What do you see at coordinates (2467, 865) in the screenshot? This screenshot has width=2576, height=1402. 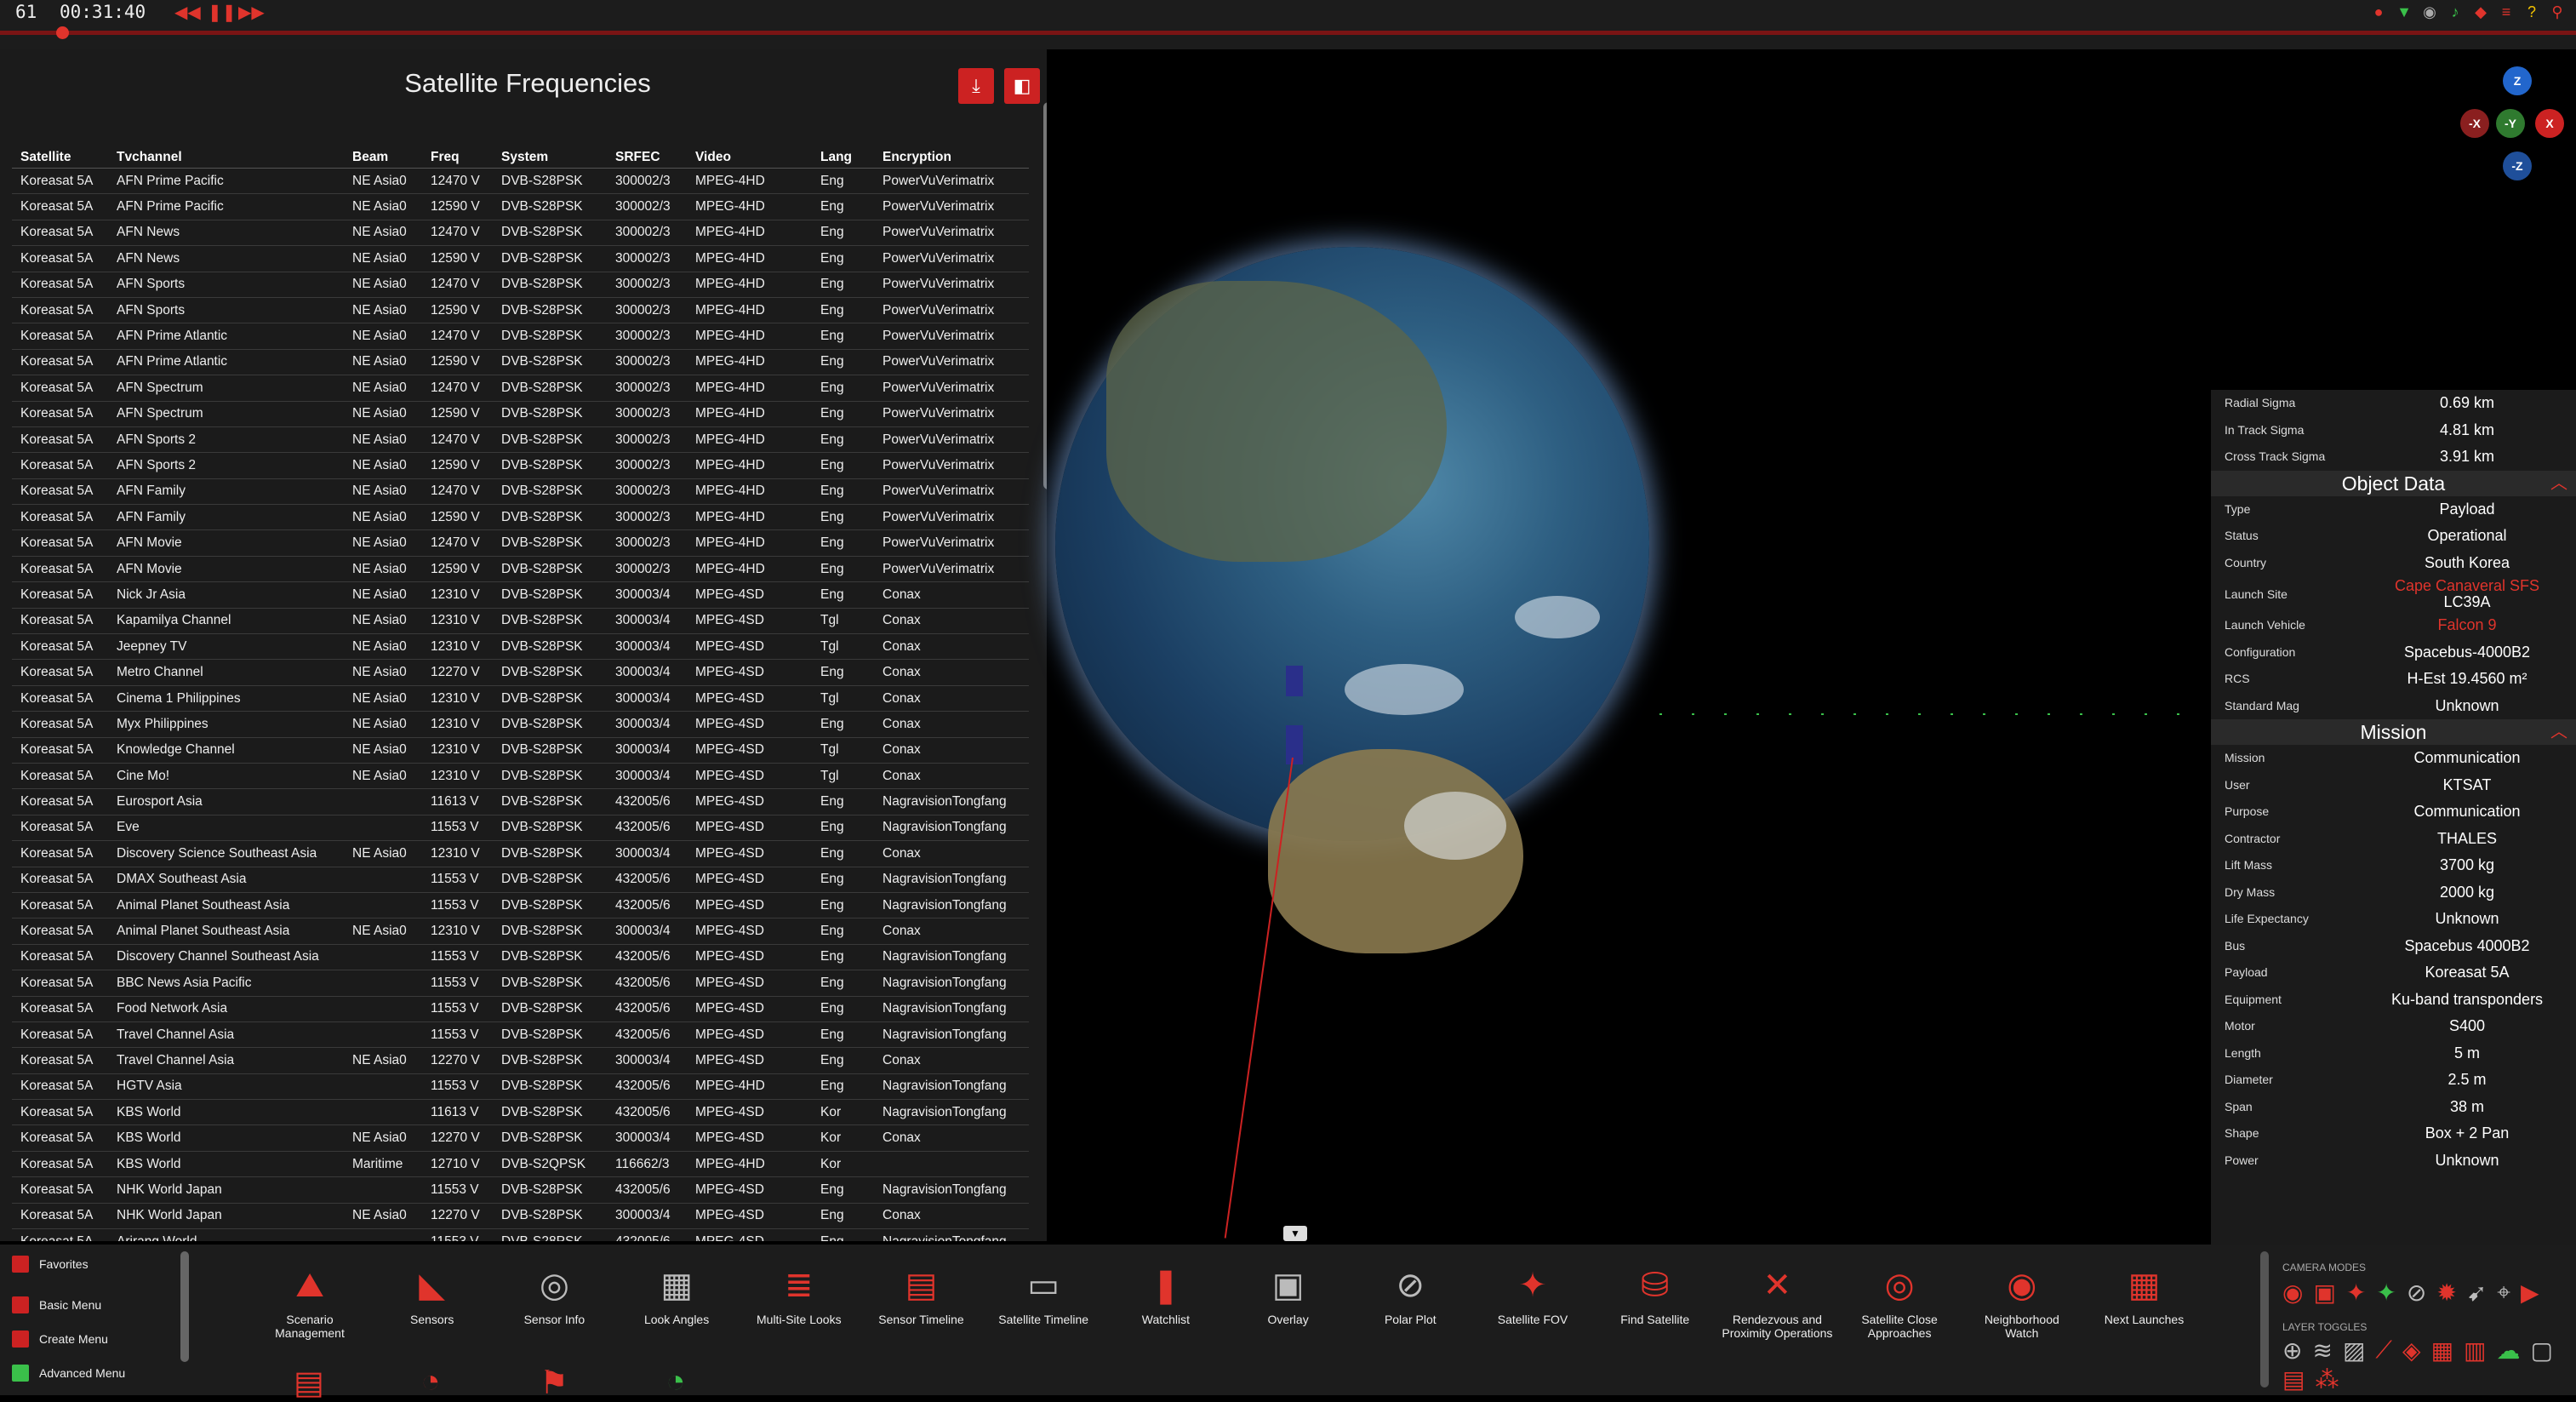 I see `info-value: 3700 kg` at bounding box center [2467, 865].